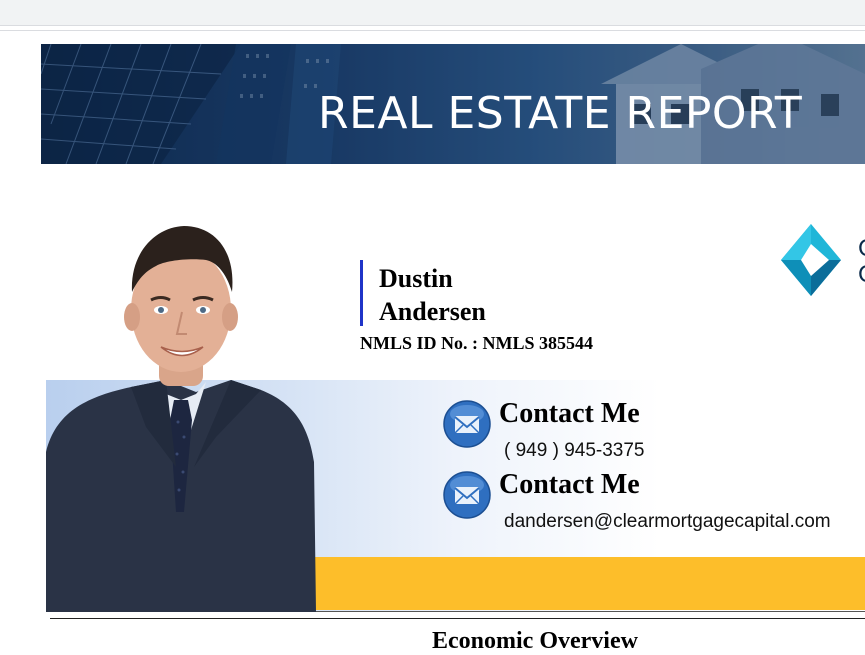  Describe the element at coordinates (560, 113) in the screenshot. I see `banner-title: REAL ESTATE REPORT` at that location.